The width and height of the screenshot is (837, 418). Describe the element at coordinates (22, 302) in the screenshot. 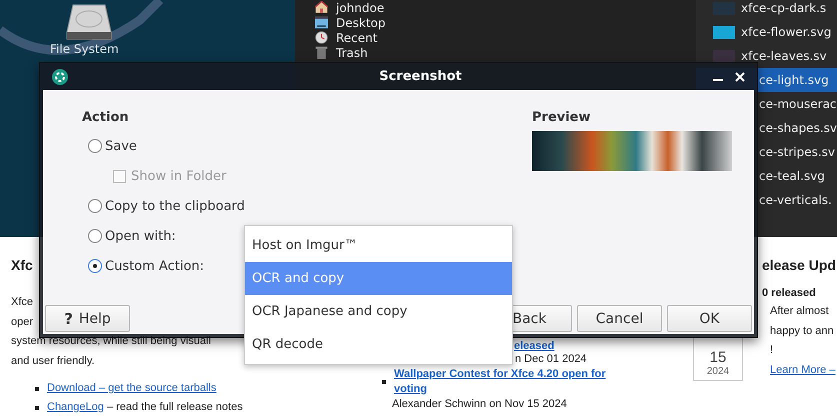

I see `paragraph-line: Xfce` at that location.